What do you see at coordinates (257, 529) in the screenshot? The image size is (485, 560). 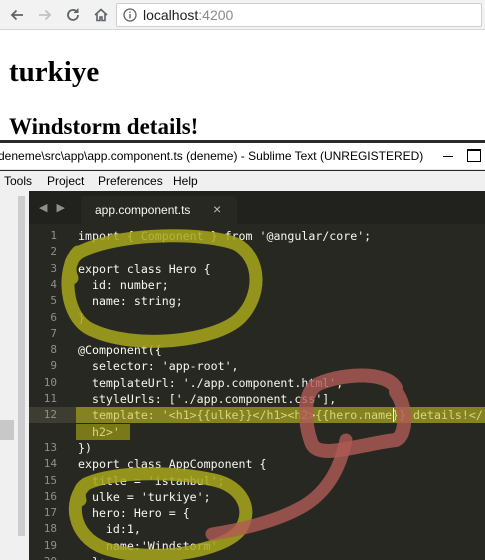 I see `code-line: 18 id:1,` at bounding box center [257, 529].